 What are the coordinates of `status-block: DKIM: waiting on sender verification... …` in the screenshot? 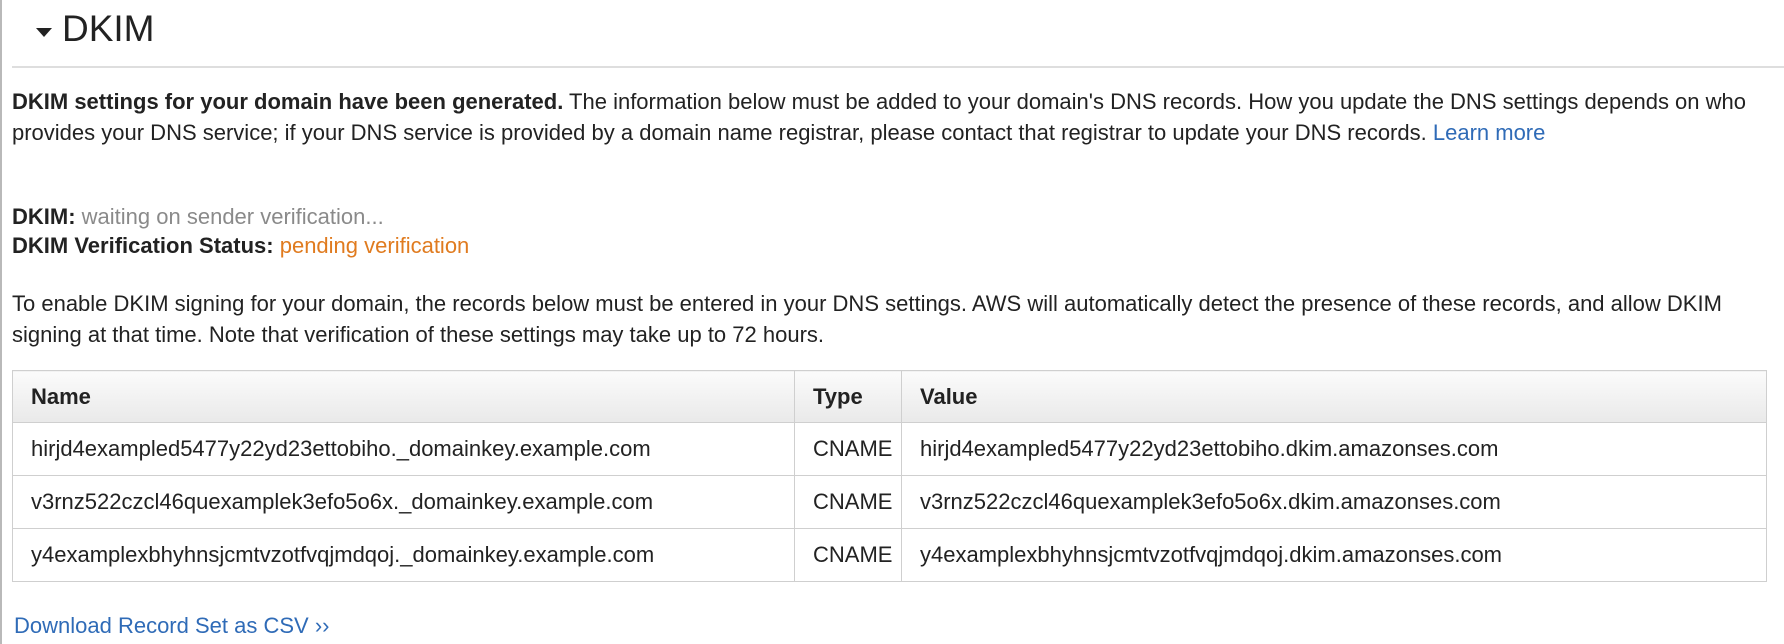 It's located at (240, 231).